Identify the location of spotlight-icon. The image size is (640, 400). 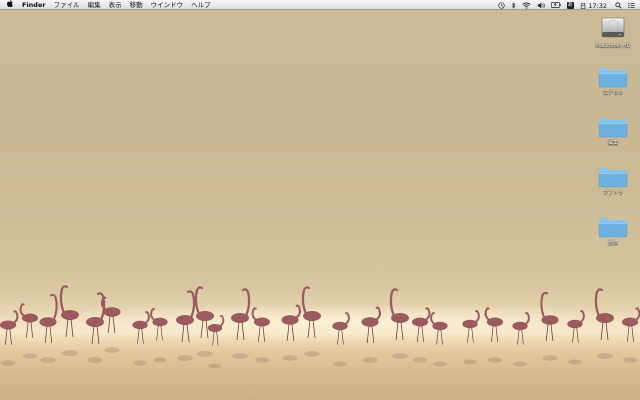
(618, 5).